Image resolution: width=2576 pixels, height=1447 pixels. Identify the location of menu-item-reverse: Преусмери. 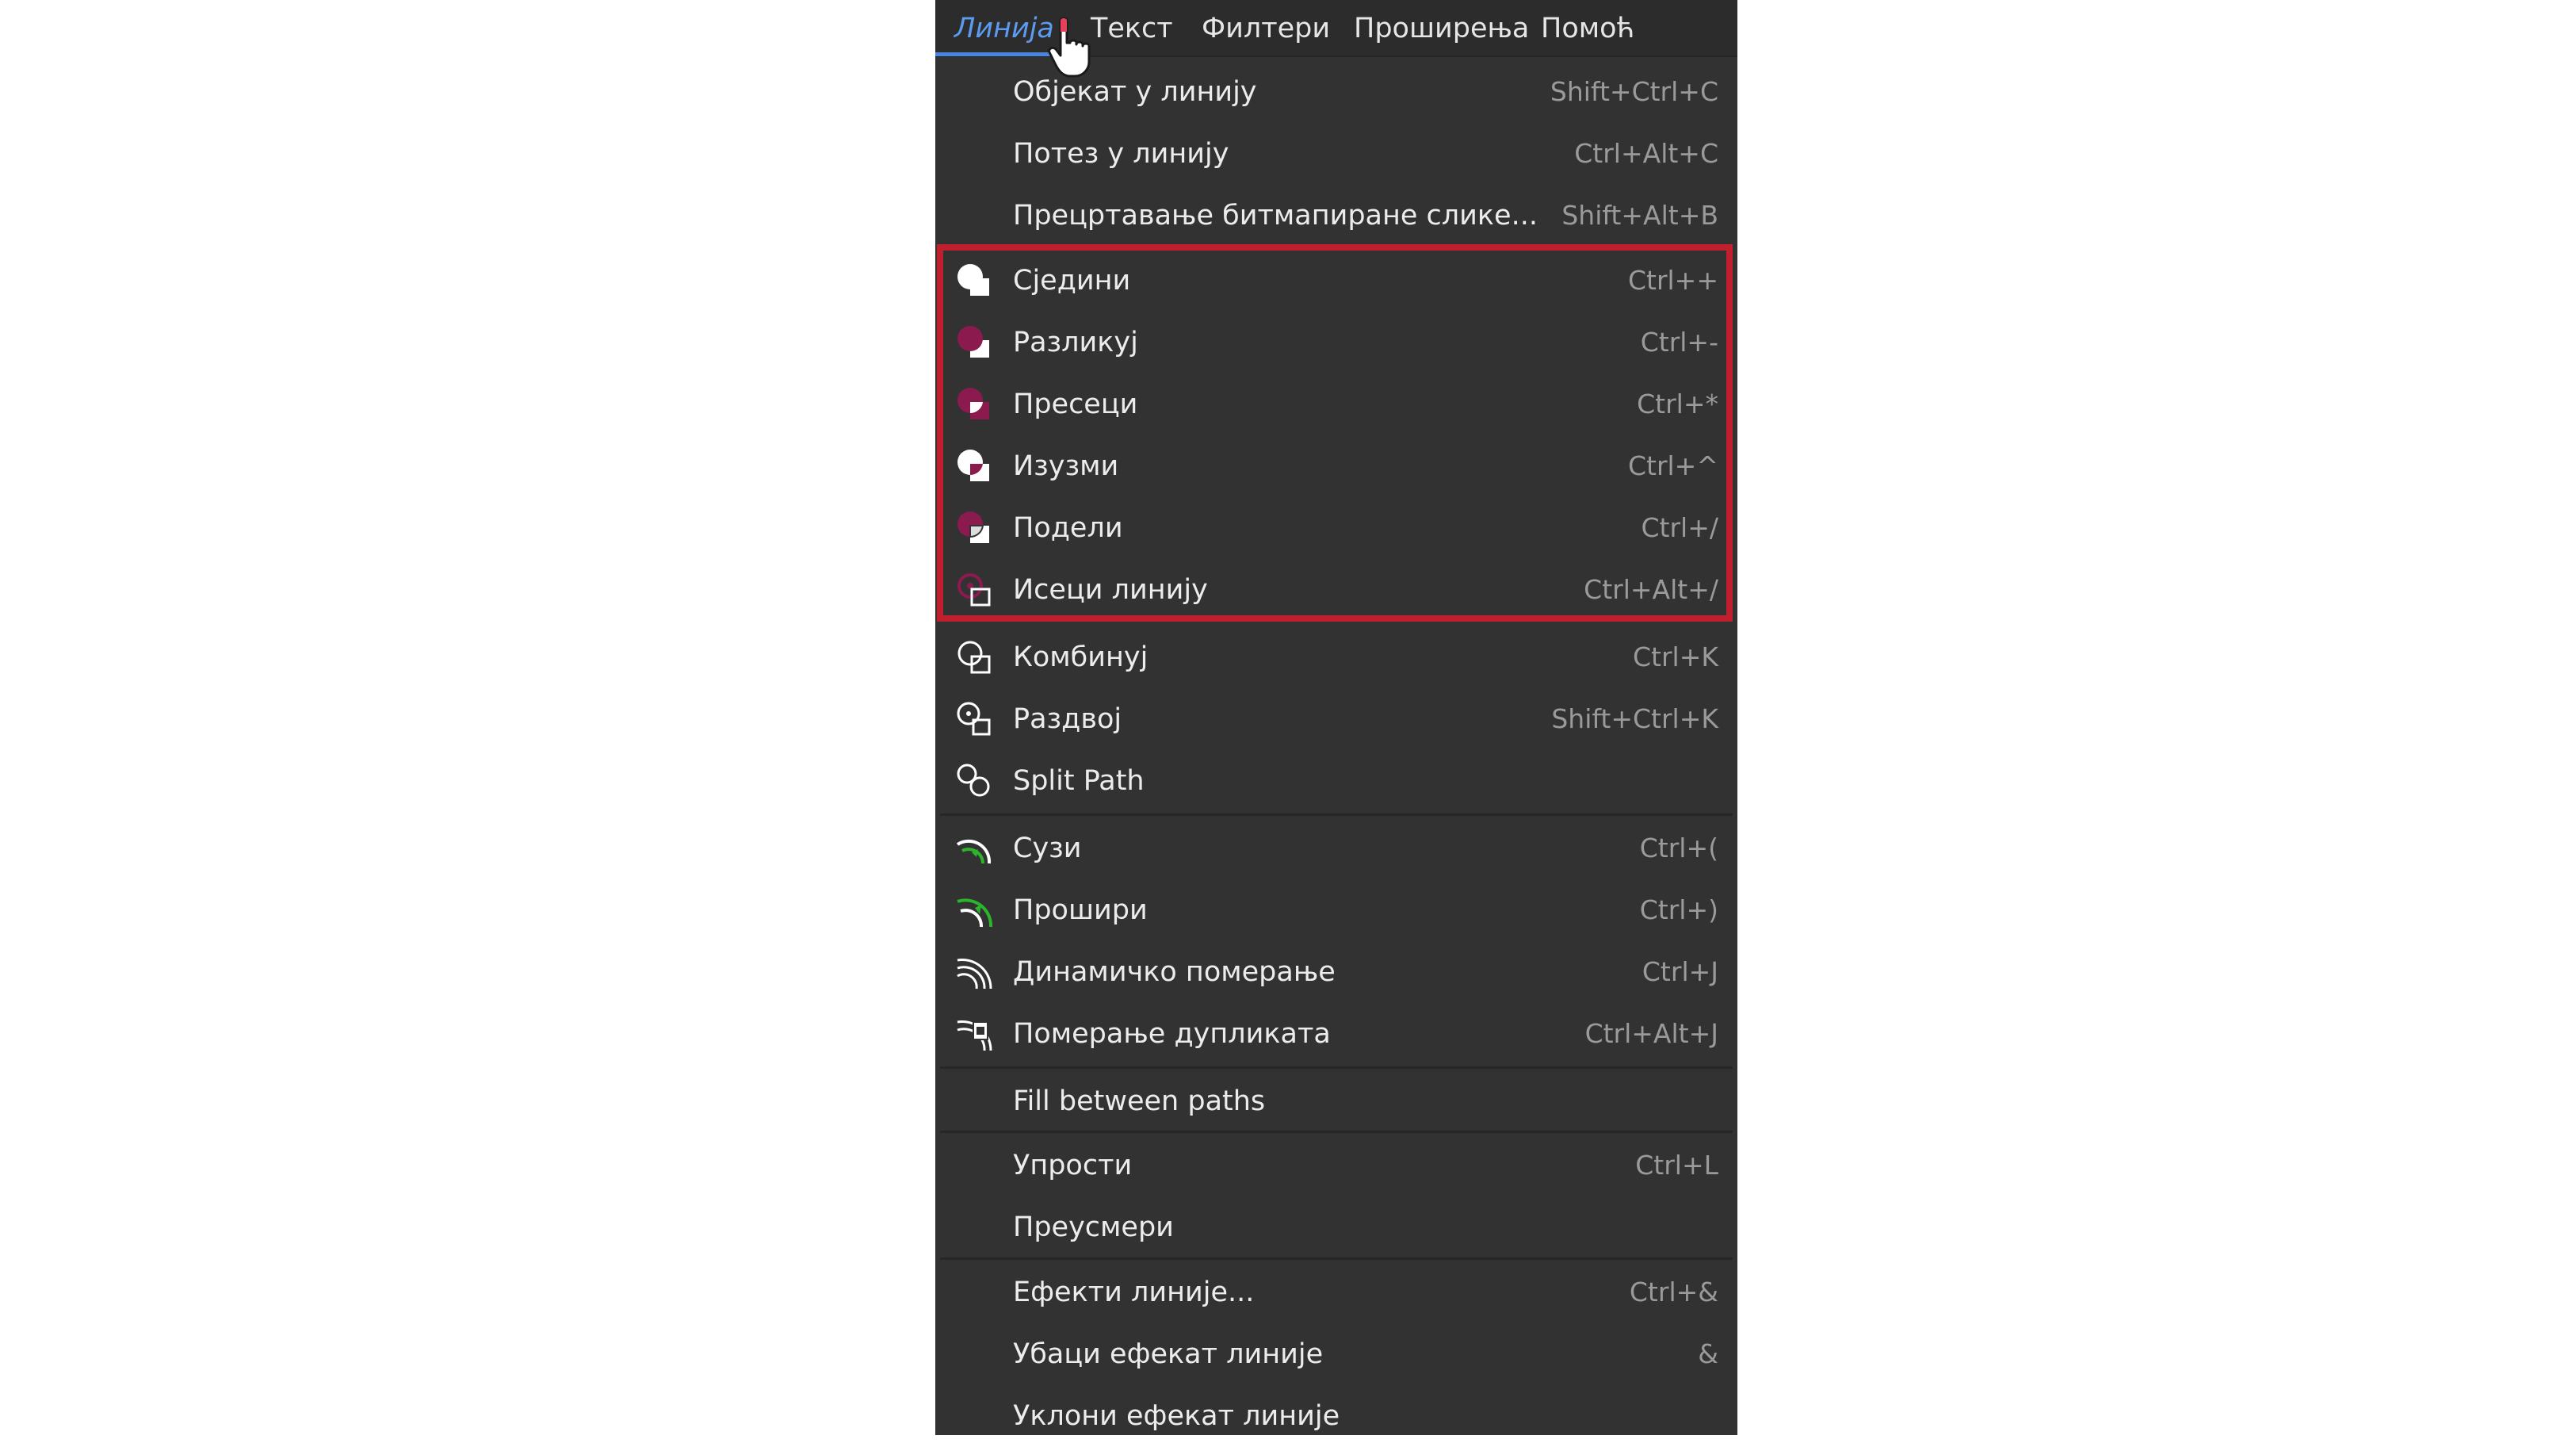
(1336, 1227).